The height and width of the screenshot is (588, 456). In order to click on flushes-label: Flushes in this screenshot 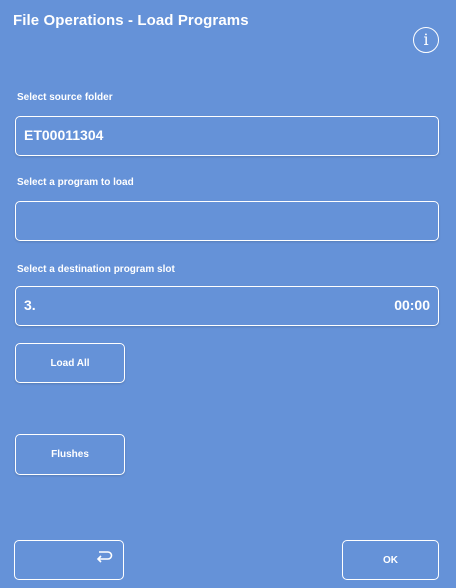, I will do `click(70, 454)`.